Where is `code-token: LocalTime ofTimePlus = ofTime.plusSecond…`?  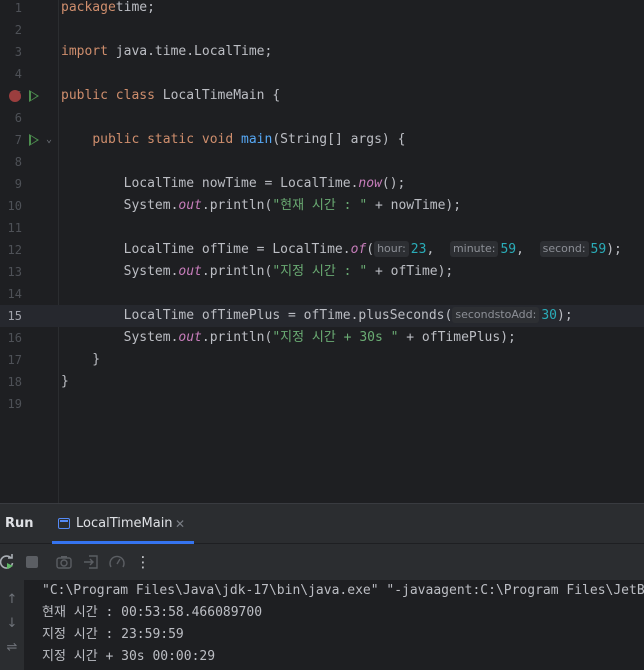 code-token: LocalTime ofTimePlus = ofTime.plusSecond… is located at coordinates (257, 315).